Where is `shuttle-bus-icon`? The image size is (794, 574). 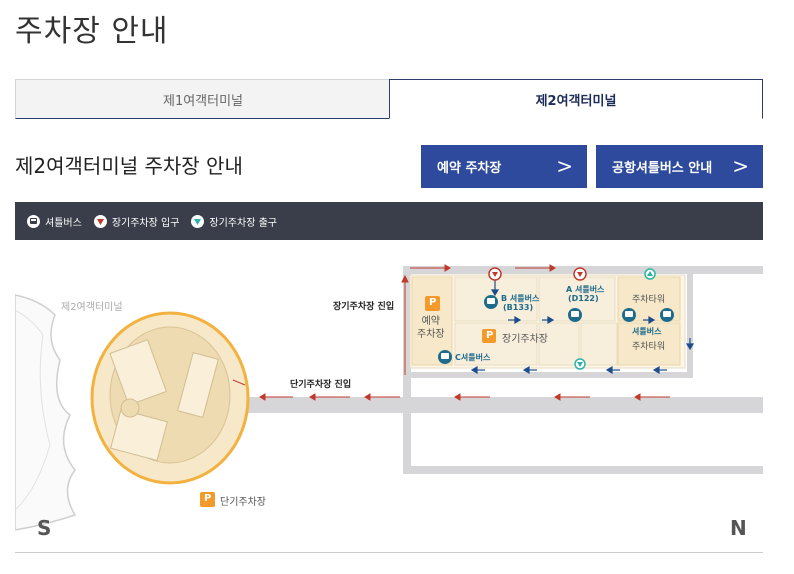
shuttle-bus-icon is located at coordinates (33, 221).